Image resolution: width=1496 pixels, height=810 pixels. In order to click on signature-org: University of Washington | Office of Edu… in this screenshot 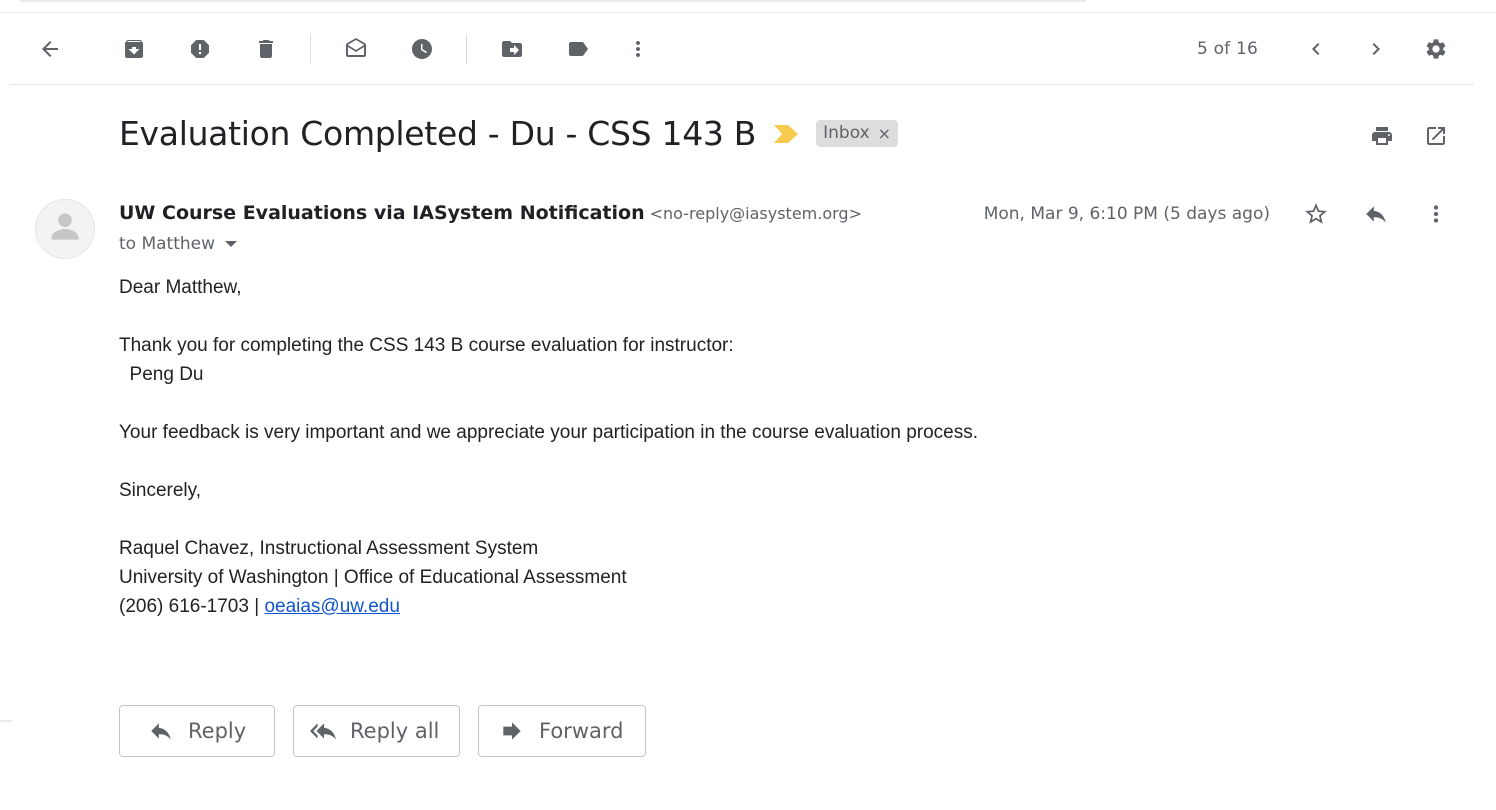, I will do `click(373, 577)`.